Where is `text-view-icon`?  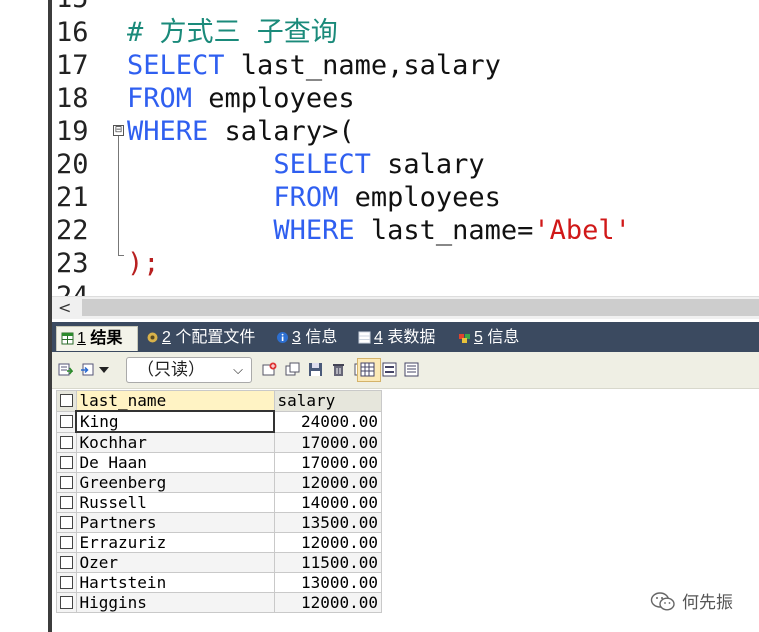 text-view-icon is located at coordinates (411, 369).